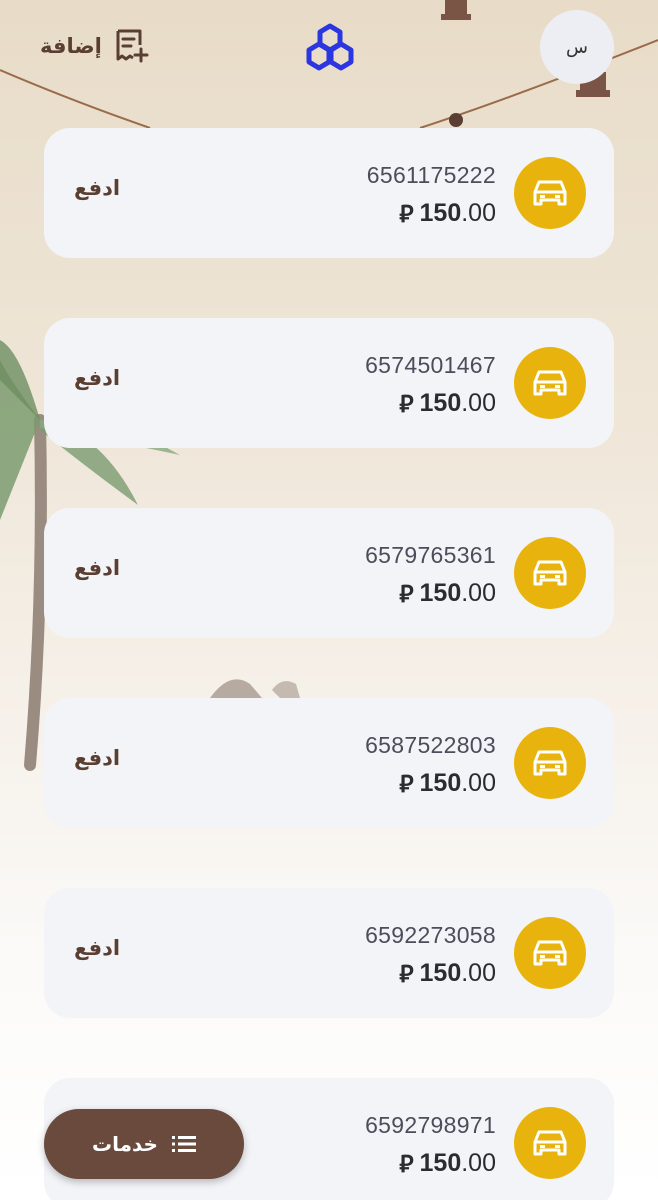 The height and width of the screenshot is (1200, 658). What do you see at coordinates (330, 47) in the screenshot?
I see `bank-logo-icon` at bounding box center [330, 47].